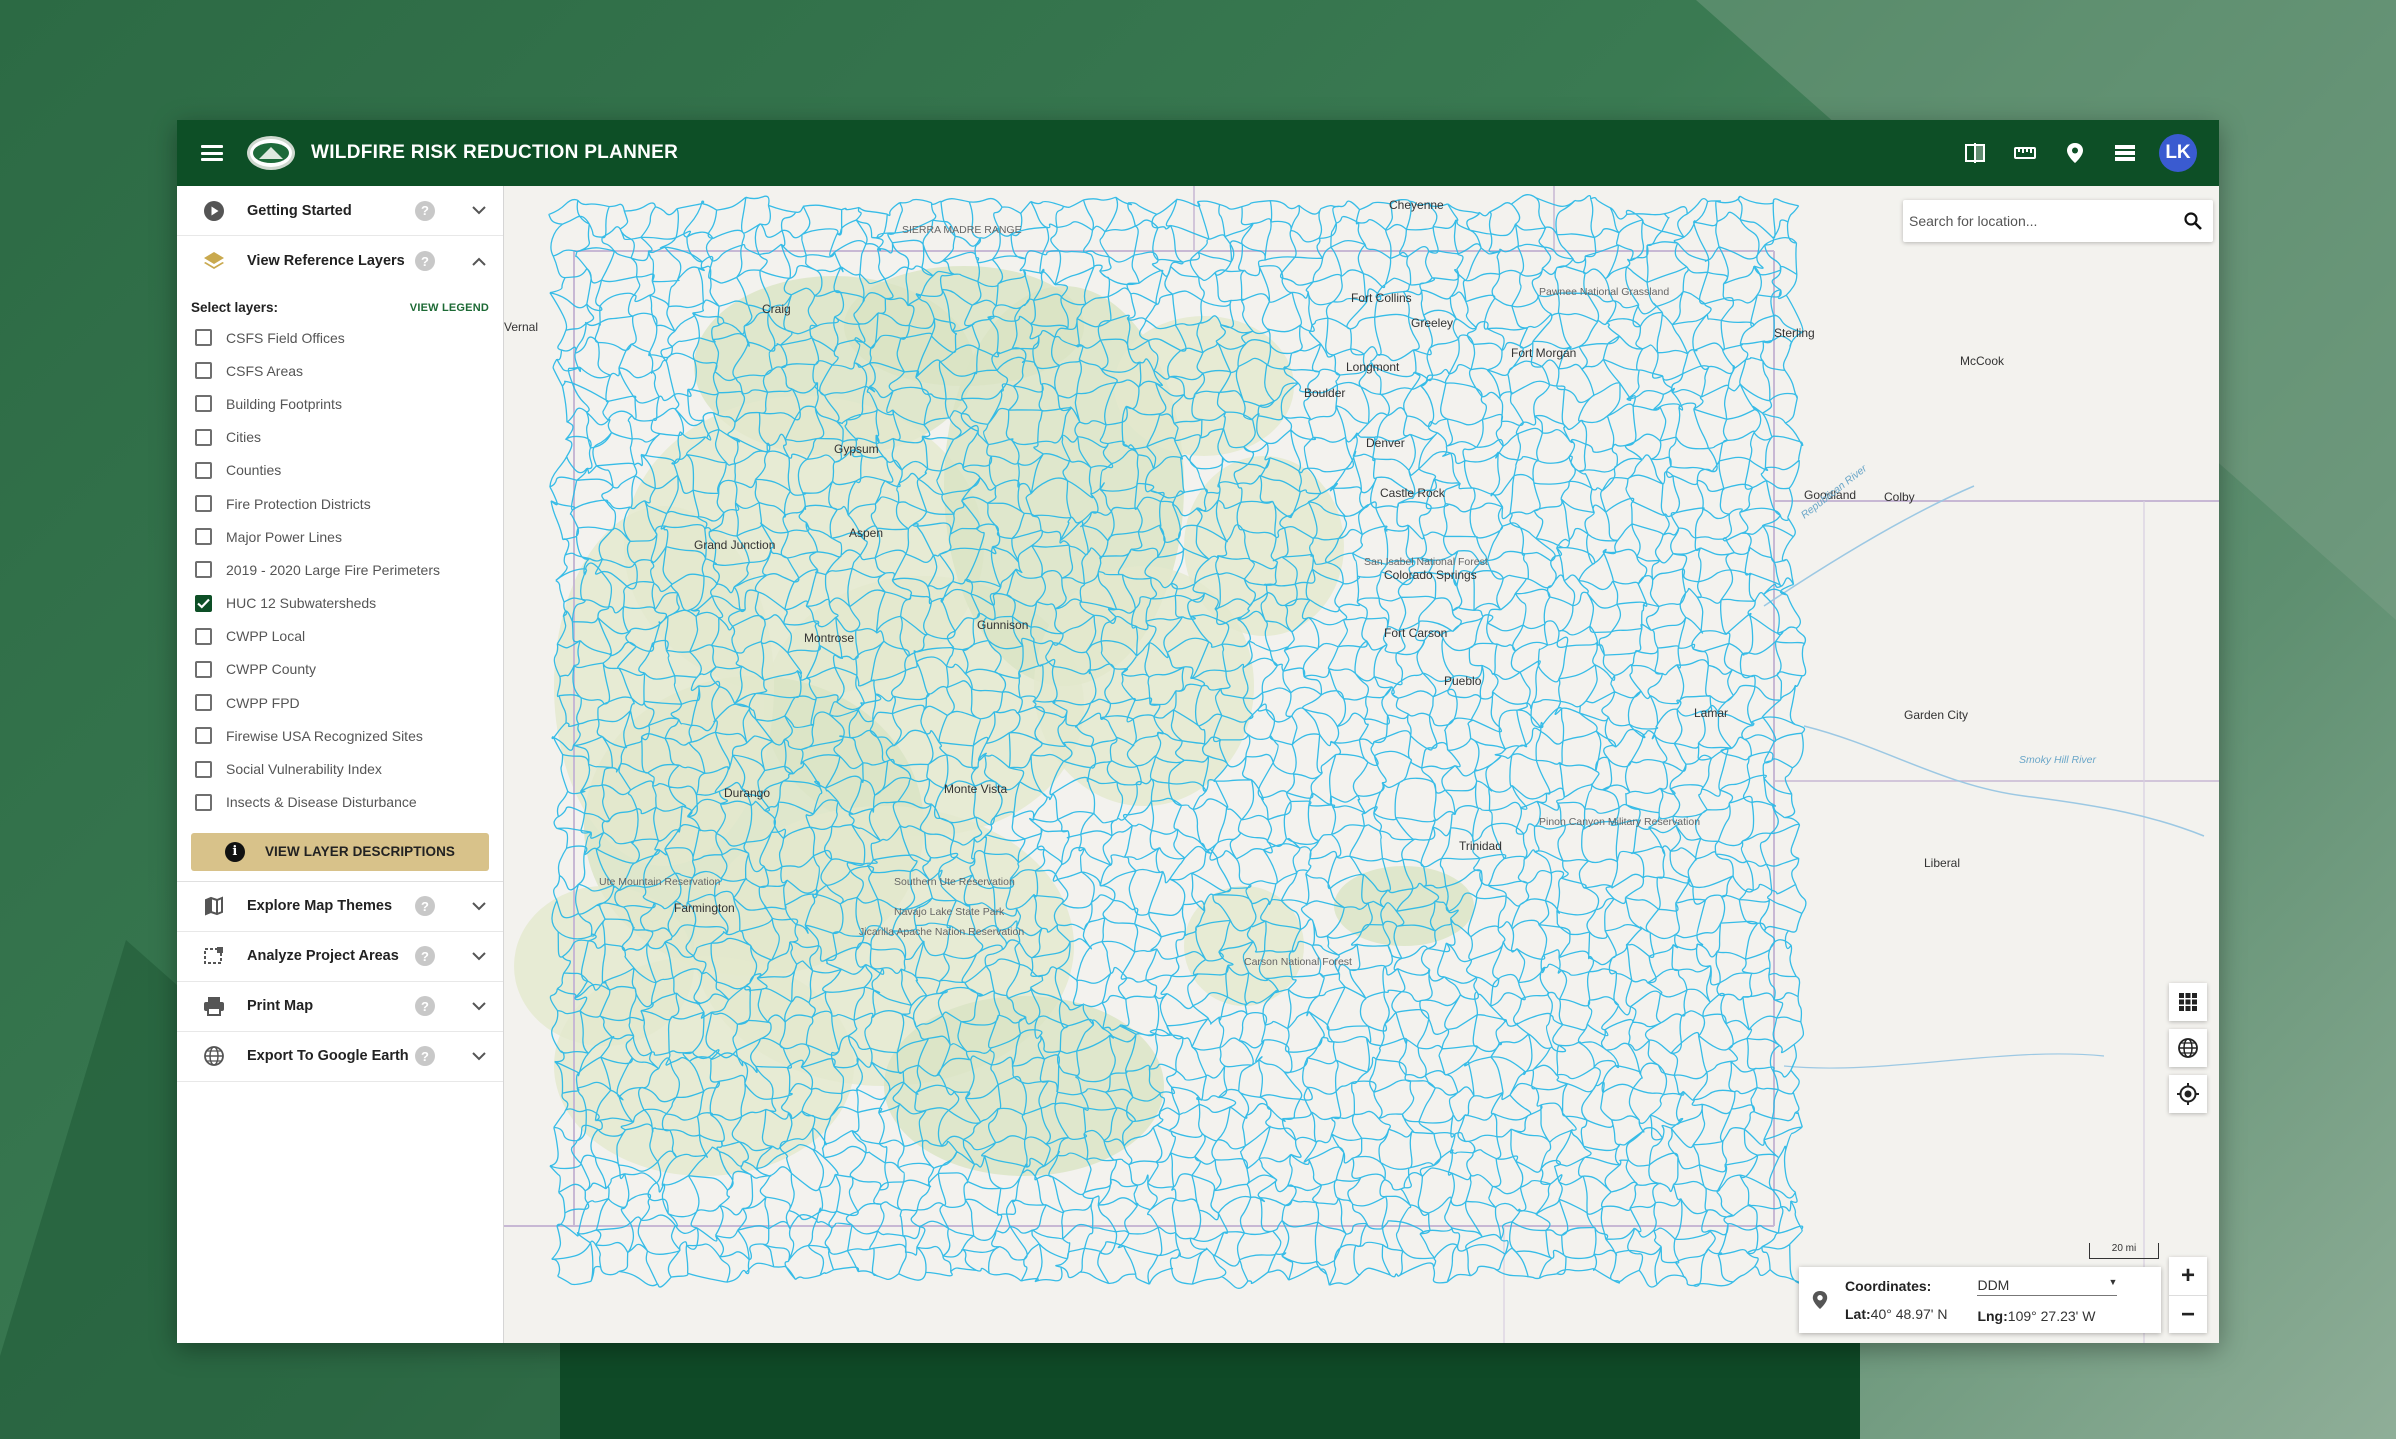 The height and width of the screenshot is (1439, 2396). Describe the element at coordinates (2046, 221) in the screenshot. I see `search-input` at that location.